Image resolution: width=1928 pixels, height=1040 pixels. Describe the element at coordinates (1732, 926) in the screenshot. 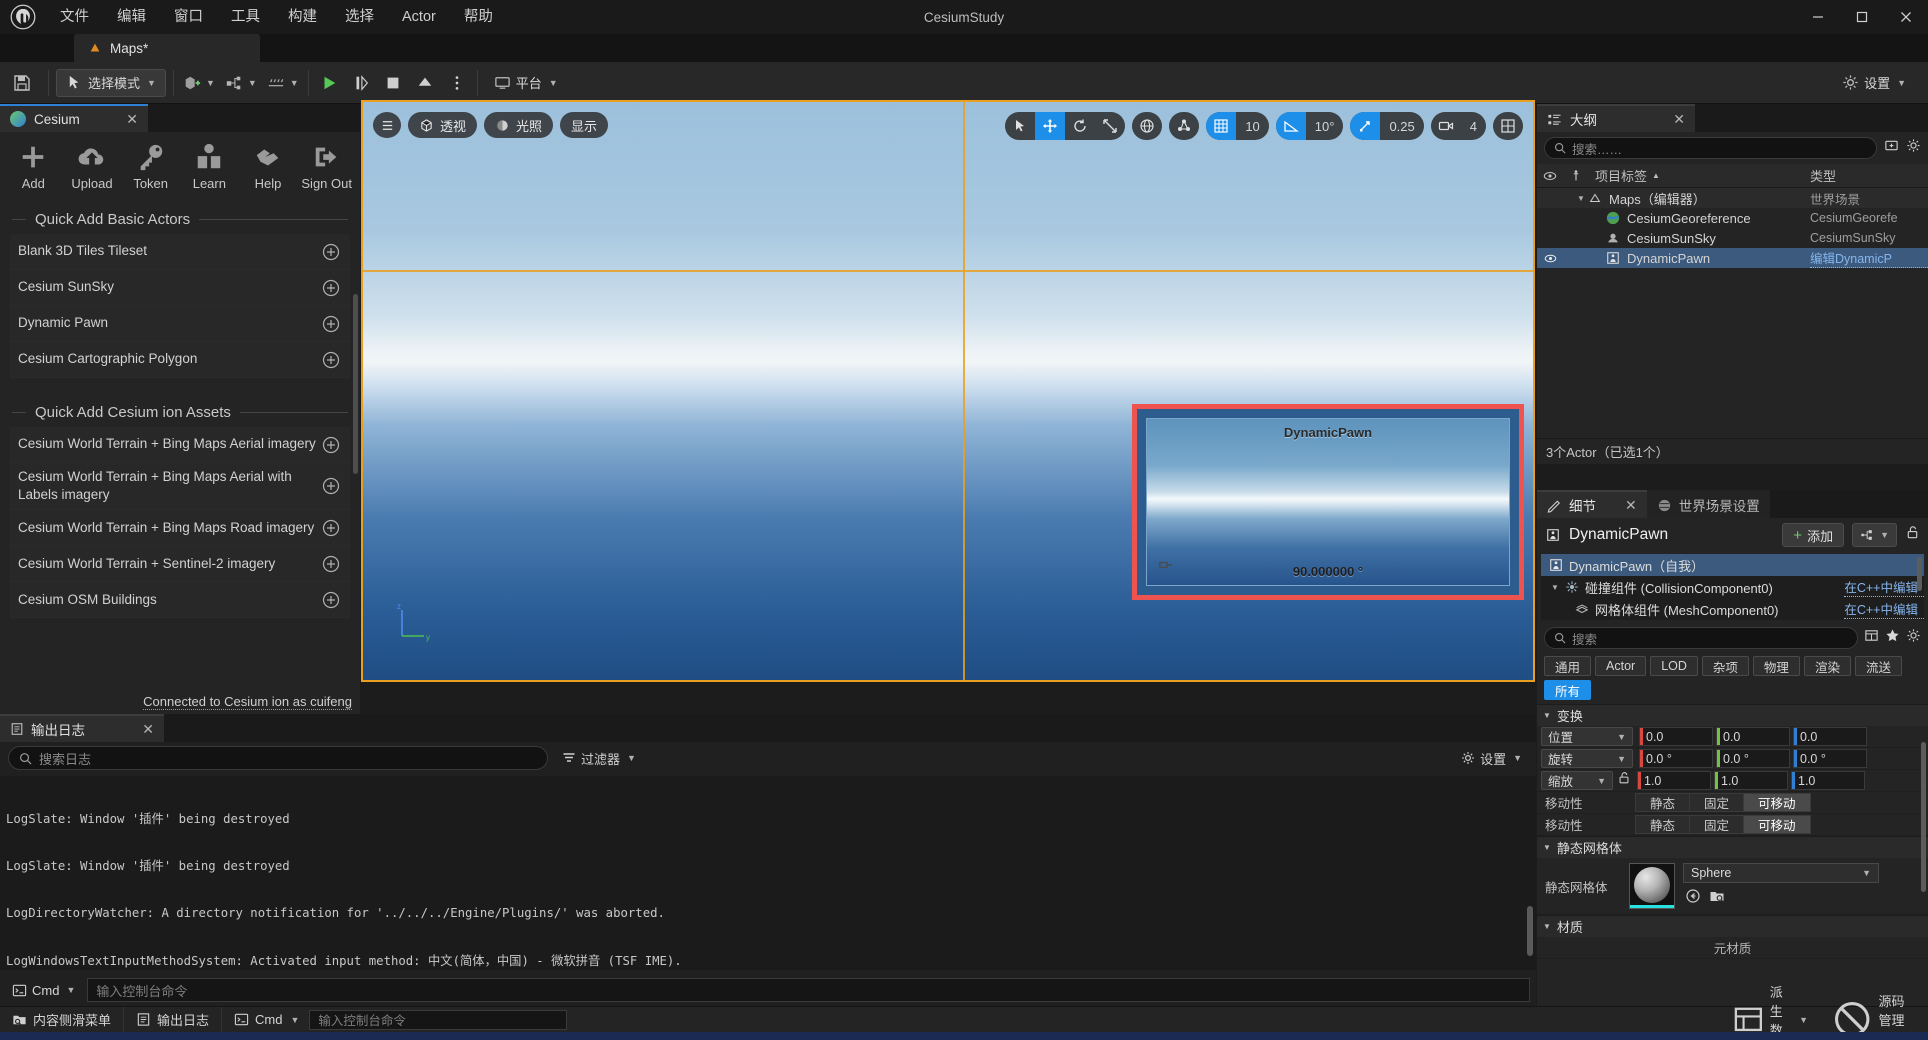

I see `material-section-header: ▼ 材质` at that location.